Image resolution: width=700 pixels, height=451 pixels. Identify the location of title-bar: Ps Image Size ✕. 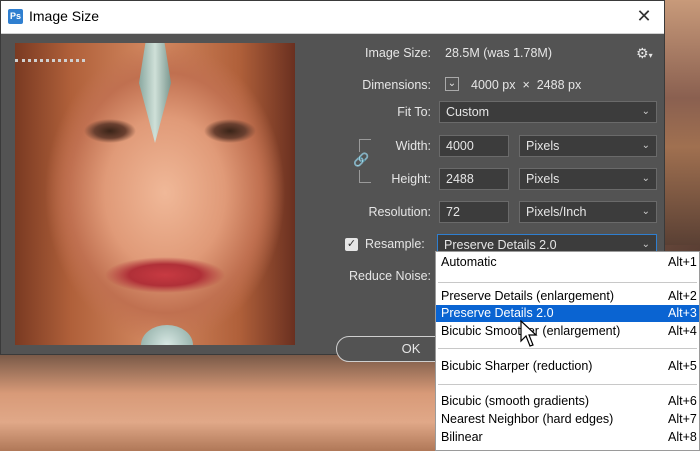
(332, 17).